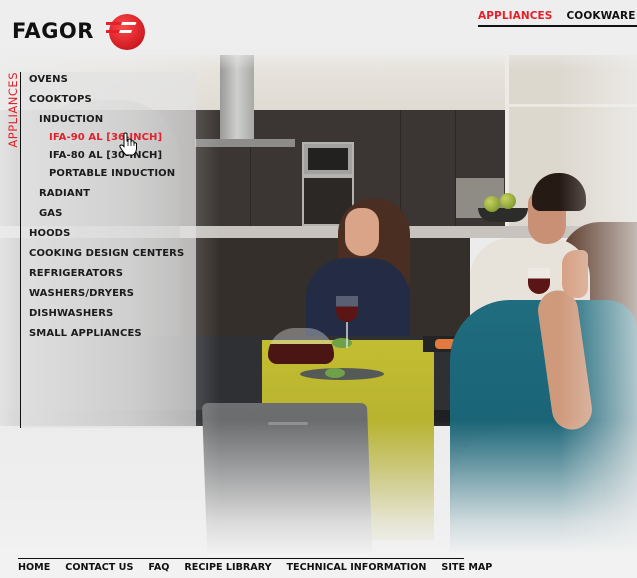  What do you see at coordinates (106, 257) in the screenshot?
I see `menu-item-cooking-design-centers: COOKING DESIGN CENTERS` at bounding box center [106, 257].